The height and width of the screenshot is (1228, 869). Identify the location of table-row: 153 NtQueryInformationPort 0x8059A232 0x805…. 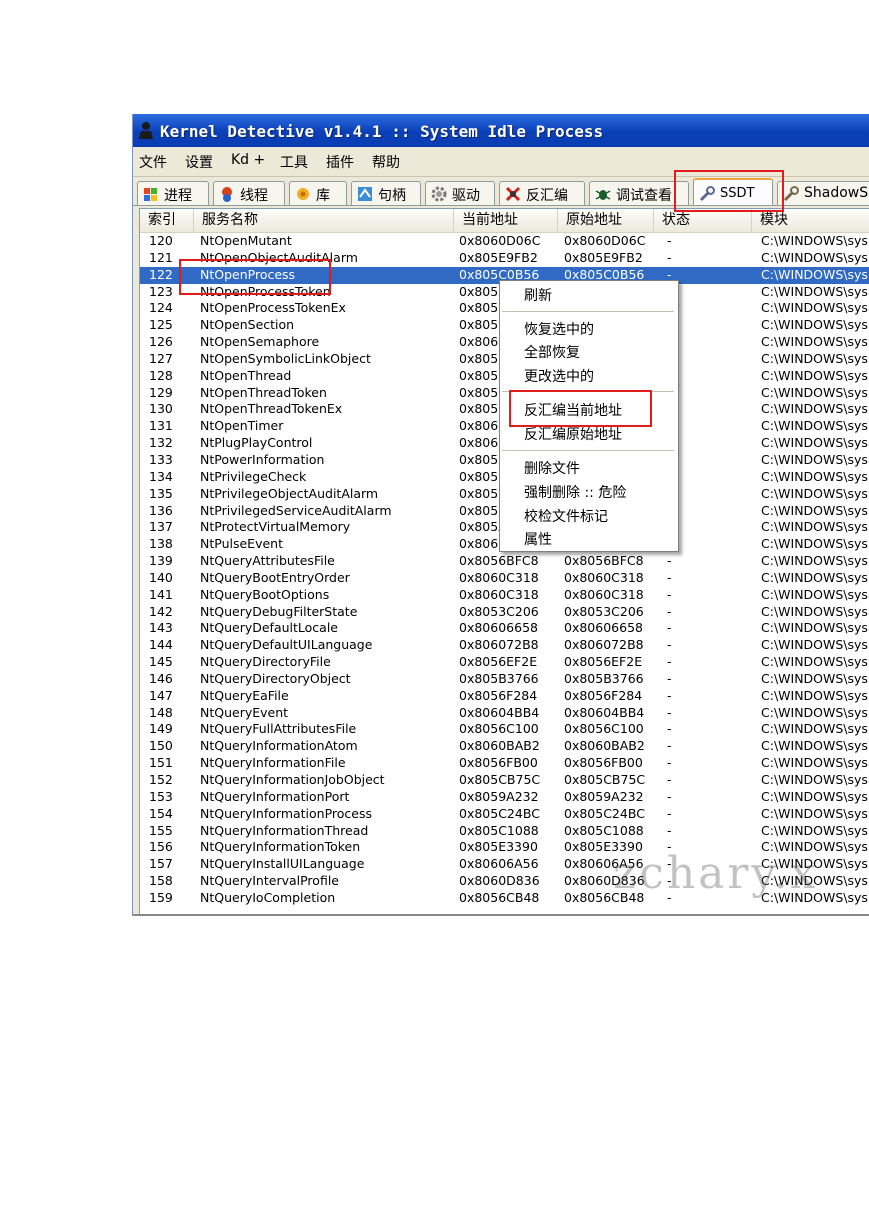
(504, 797).